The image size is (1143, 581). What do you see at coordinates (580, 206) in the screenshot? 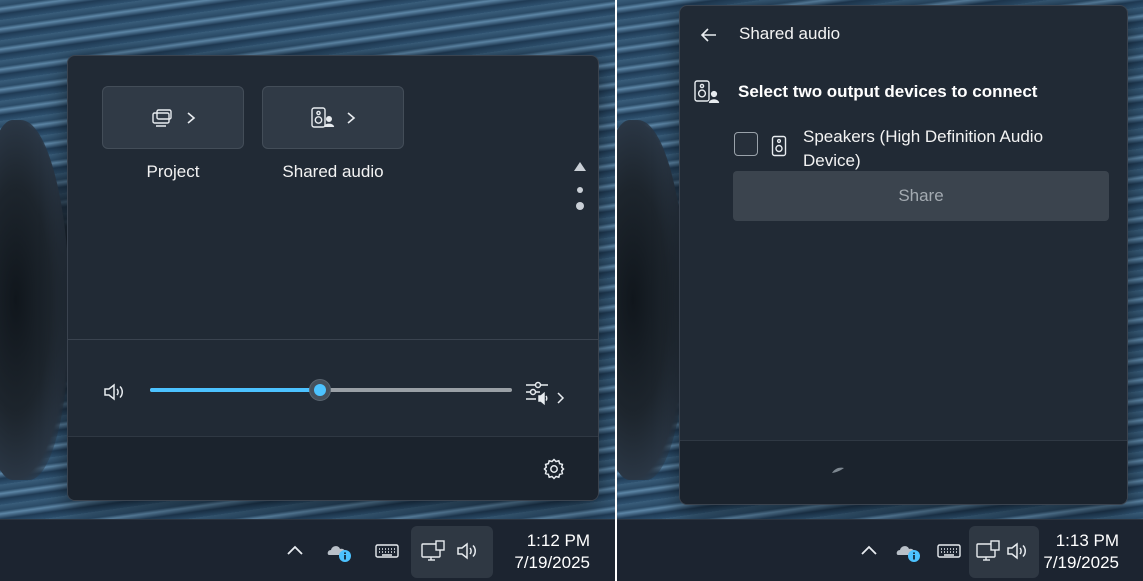
I see `page-dot-active` at bounding box center [580, 206].